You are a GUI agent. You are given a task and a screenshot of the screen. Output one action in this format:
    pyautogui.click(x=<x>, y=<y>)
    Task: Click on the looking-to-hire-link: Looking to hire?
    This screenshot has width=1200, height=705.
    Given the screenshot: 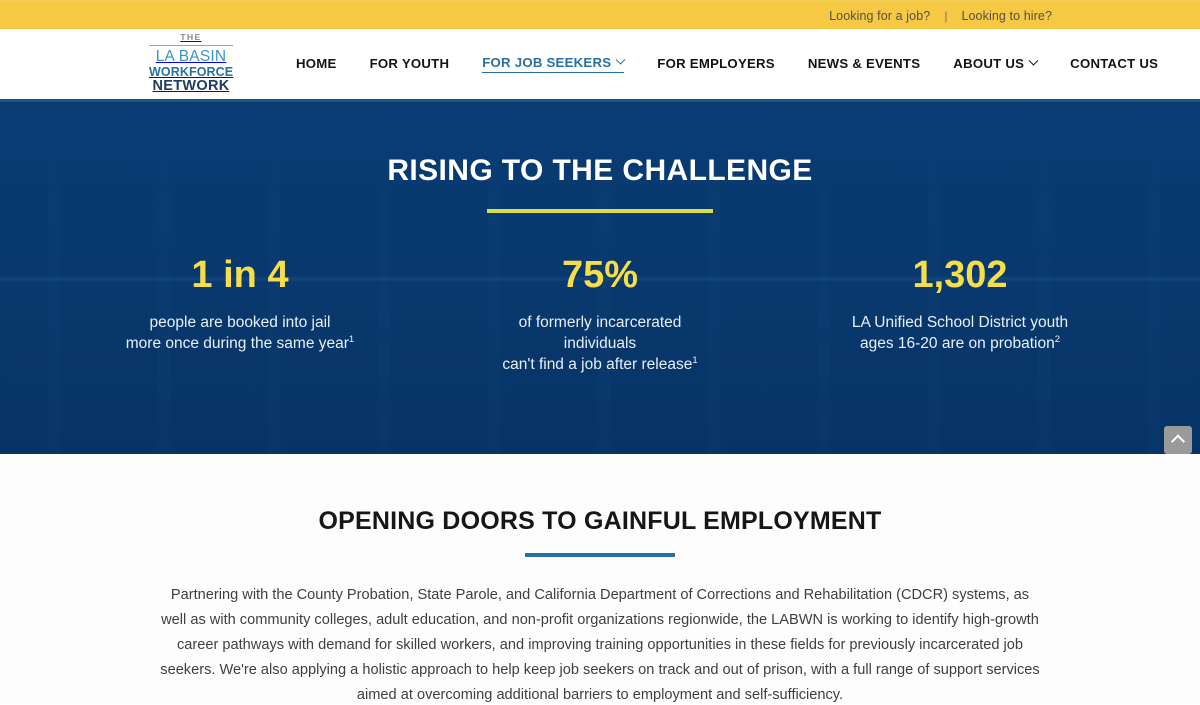 What is the action you would take?
    pyautogui.click(x=1006, y=16)
    